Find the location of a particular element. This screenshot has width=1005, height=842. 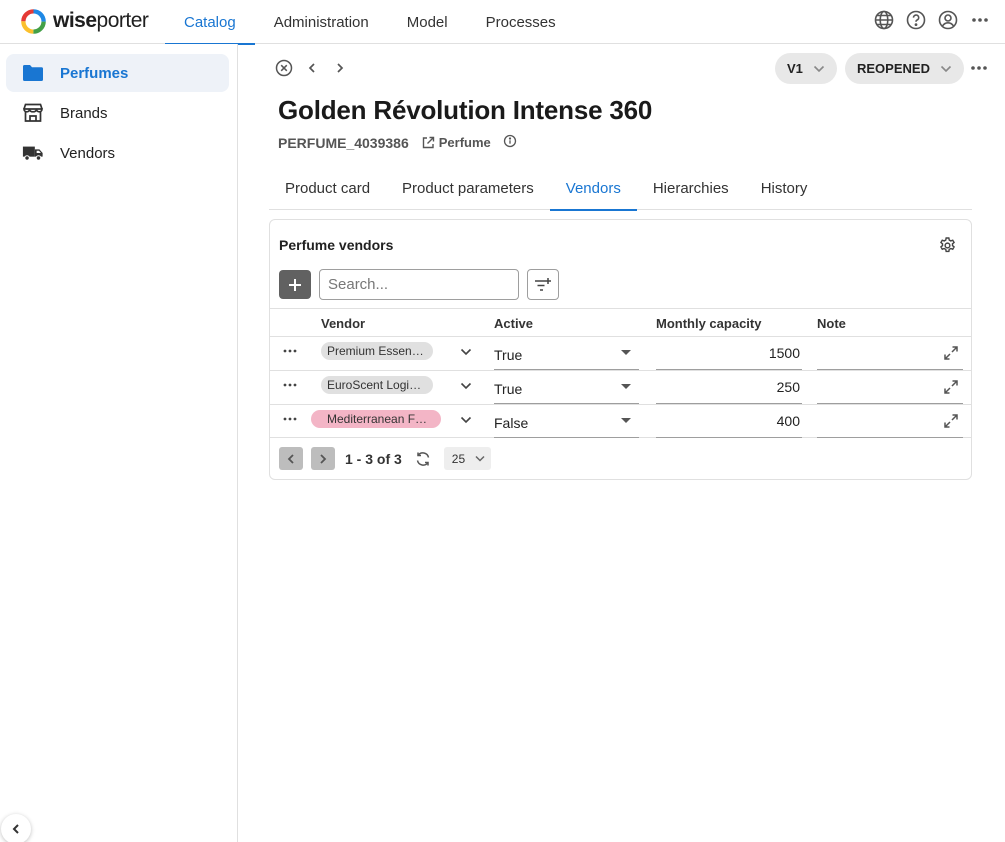

plus-icon is located at coordinates (295, 284).